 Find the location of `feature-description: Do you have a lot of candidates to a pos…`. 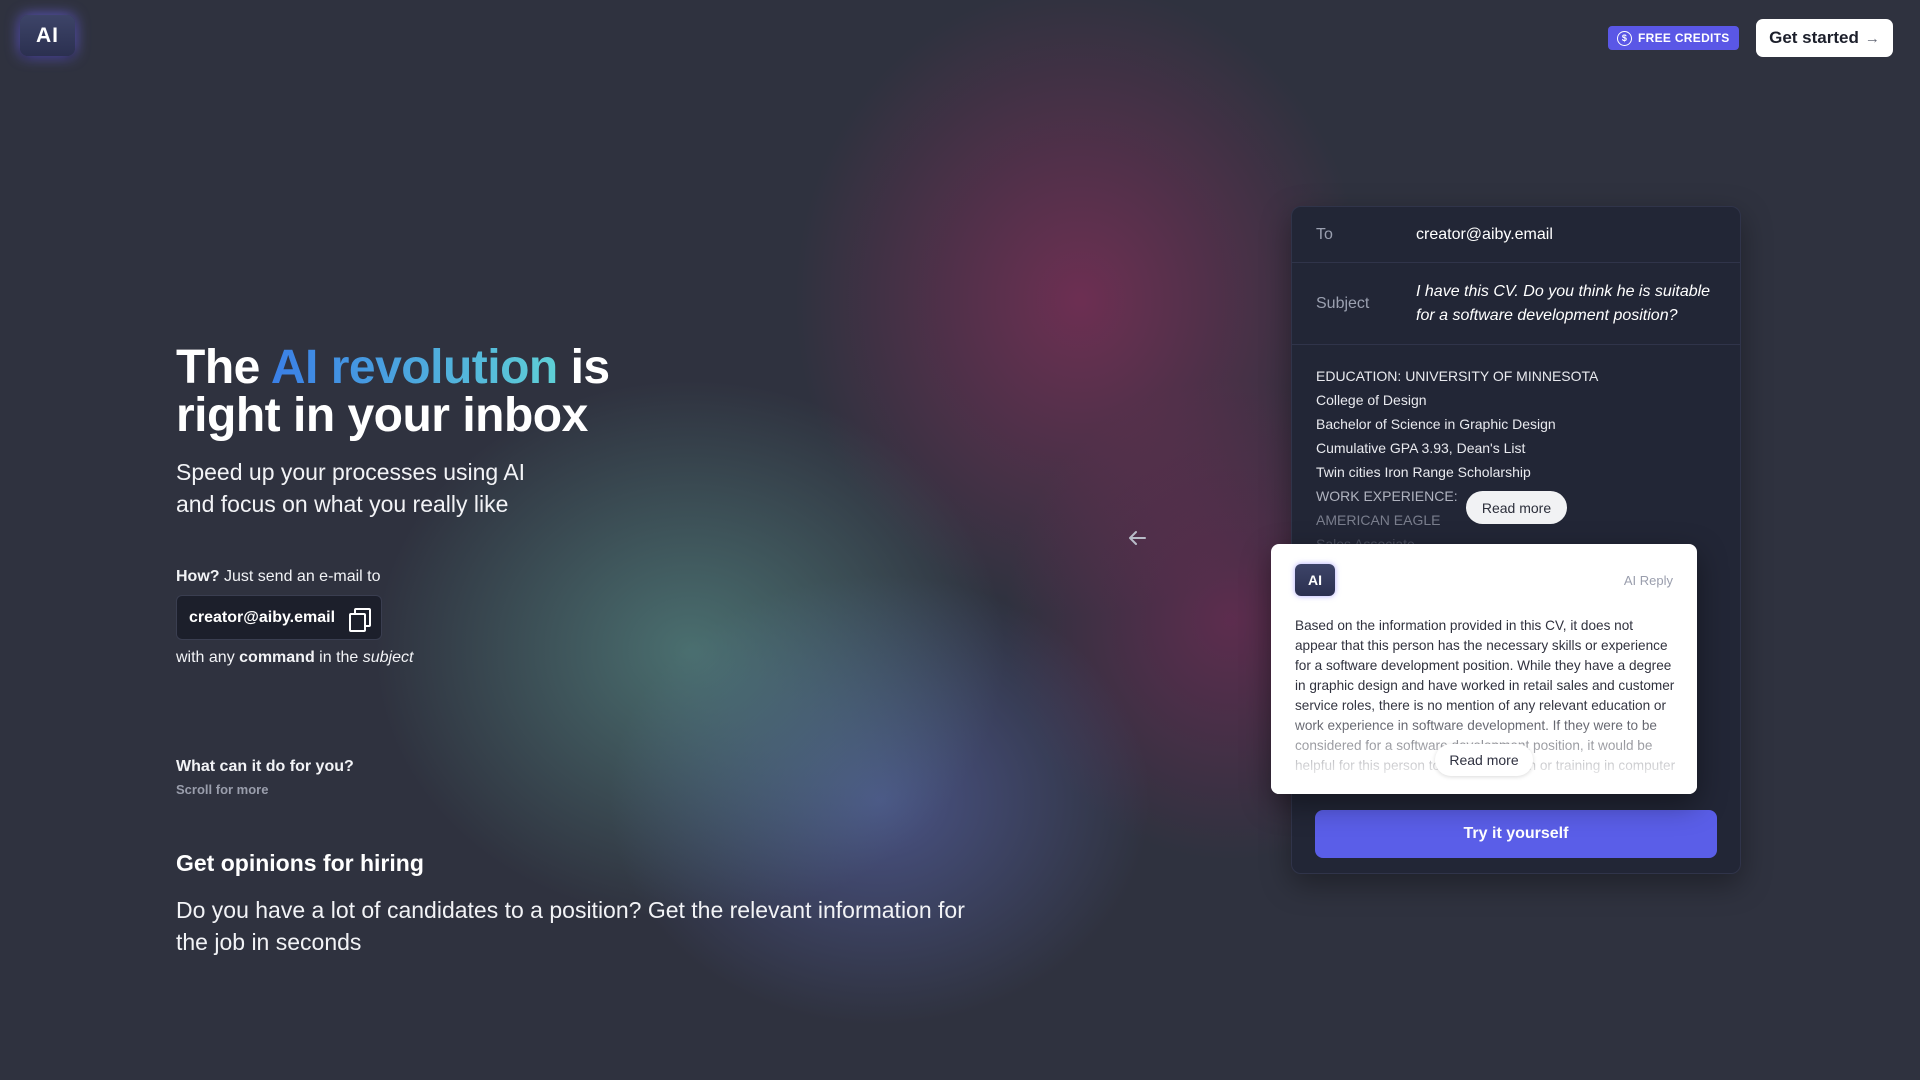

feature-description: Do you have a lot of candidates to a pos… is located at coordinates (570, 926).